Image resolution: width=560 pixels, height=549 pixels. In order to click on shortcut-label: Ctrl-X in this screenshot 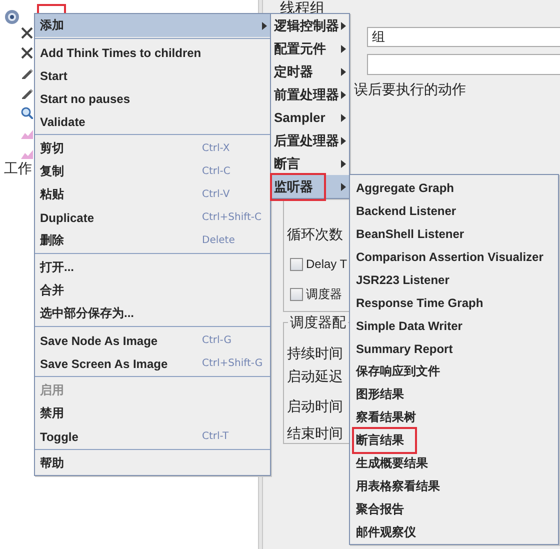, I will do `click(216, 148)`.